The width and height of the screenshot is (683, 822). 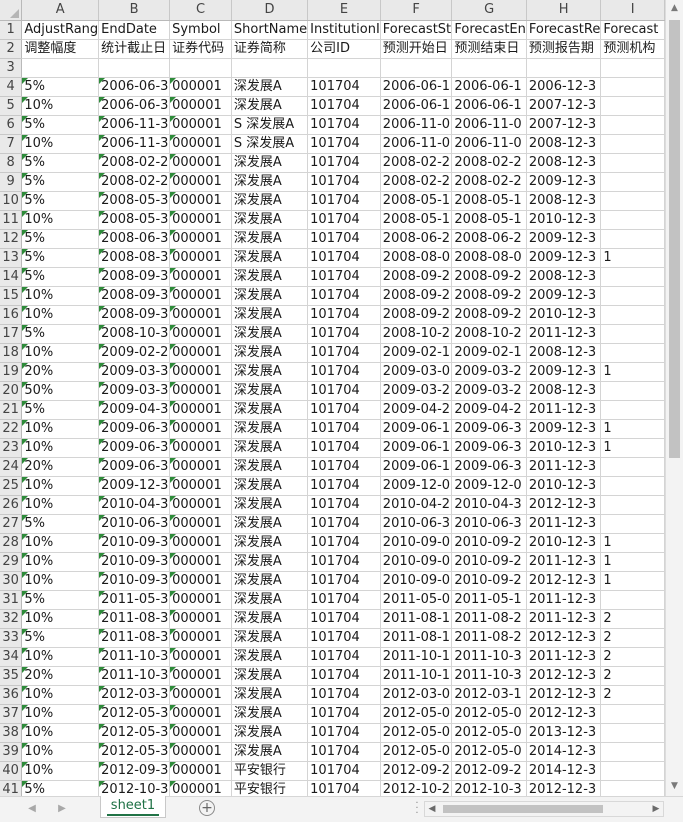 What do you see at coordinates (134, 277) in the screenshot?
I see `cell-b14: 2008-09-3` at bounding box center [134, 277].